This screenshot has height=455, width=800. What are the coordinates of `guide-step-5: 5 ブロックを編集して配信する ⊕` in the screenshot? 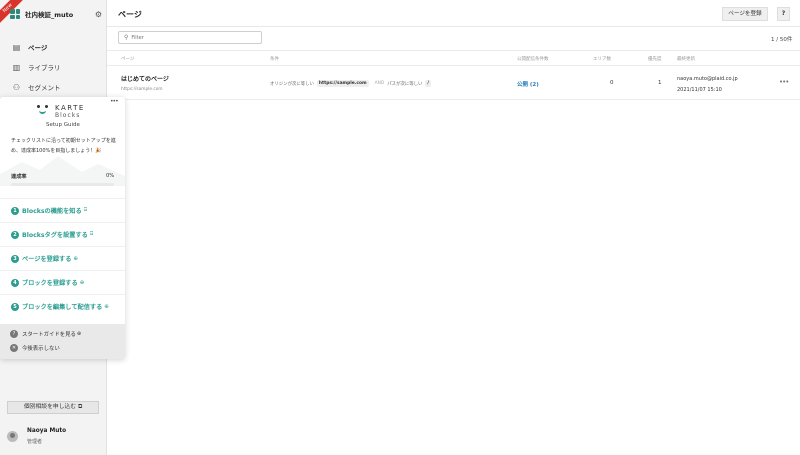 It's located at (62, 306).